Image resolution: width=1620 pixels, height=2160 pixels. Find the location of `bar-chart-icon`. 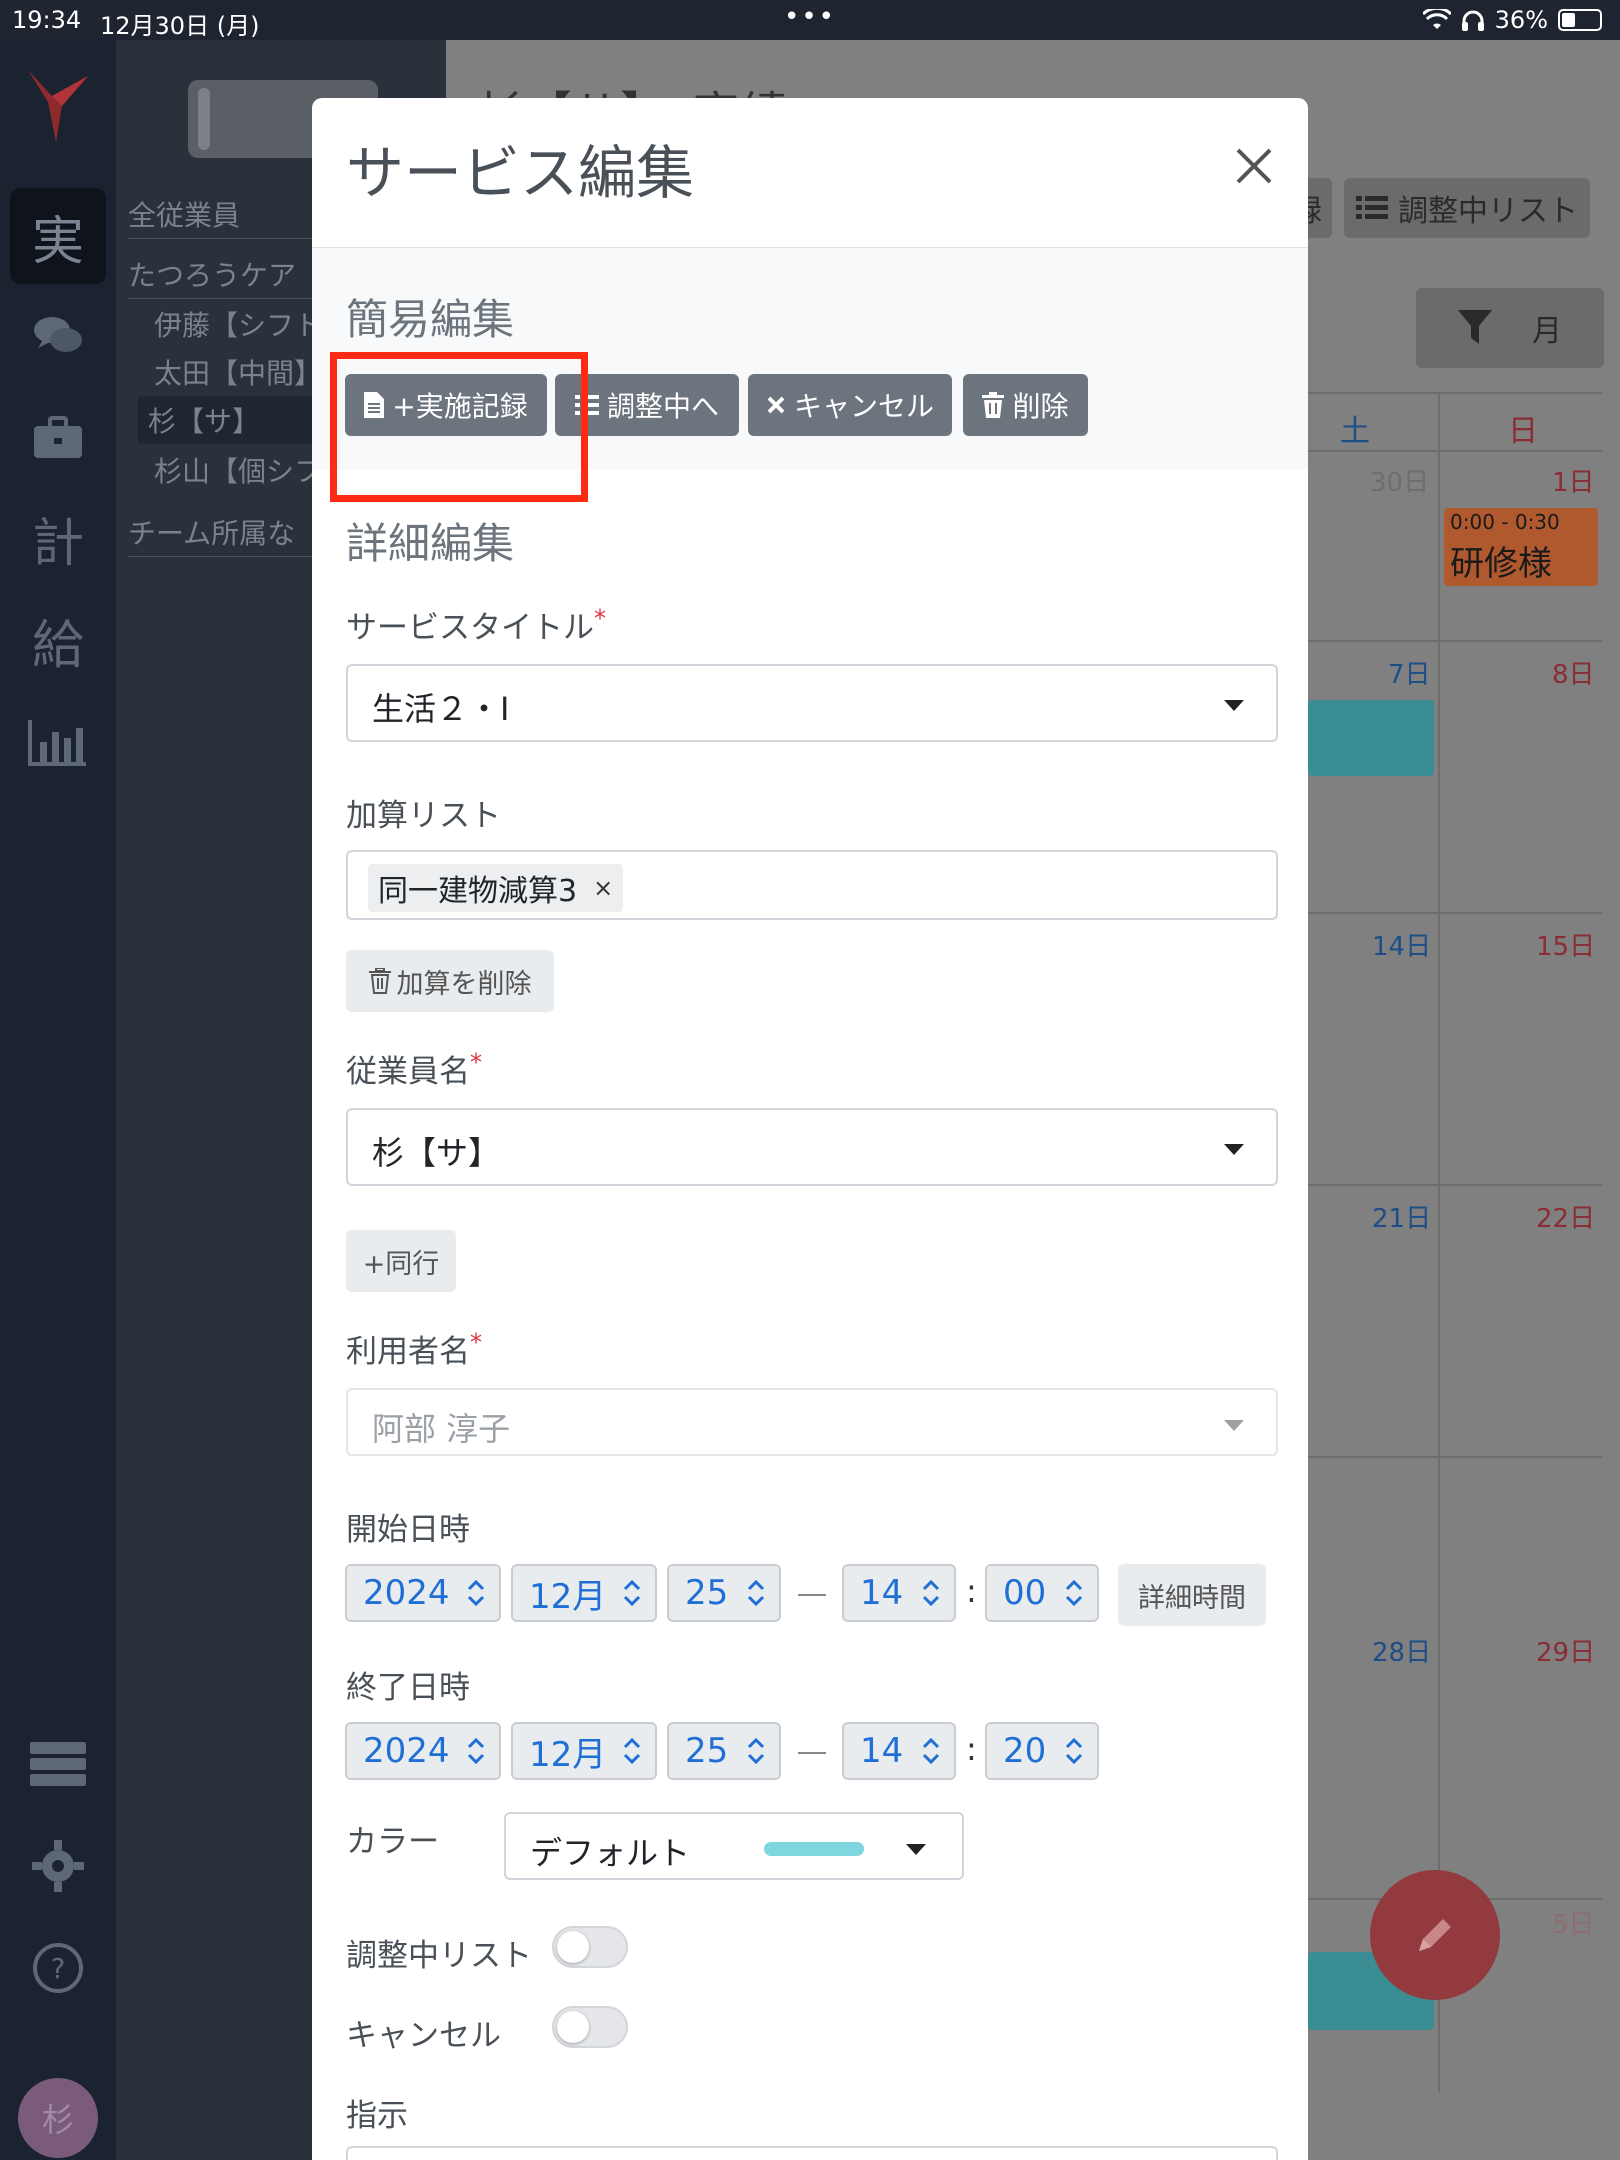

bar-chart-icon is located at coordinates (57, 743).